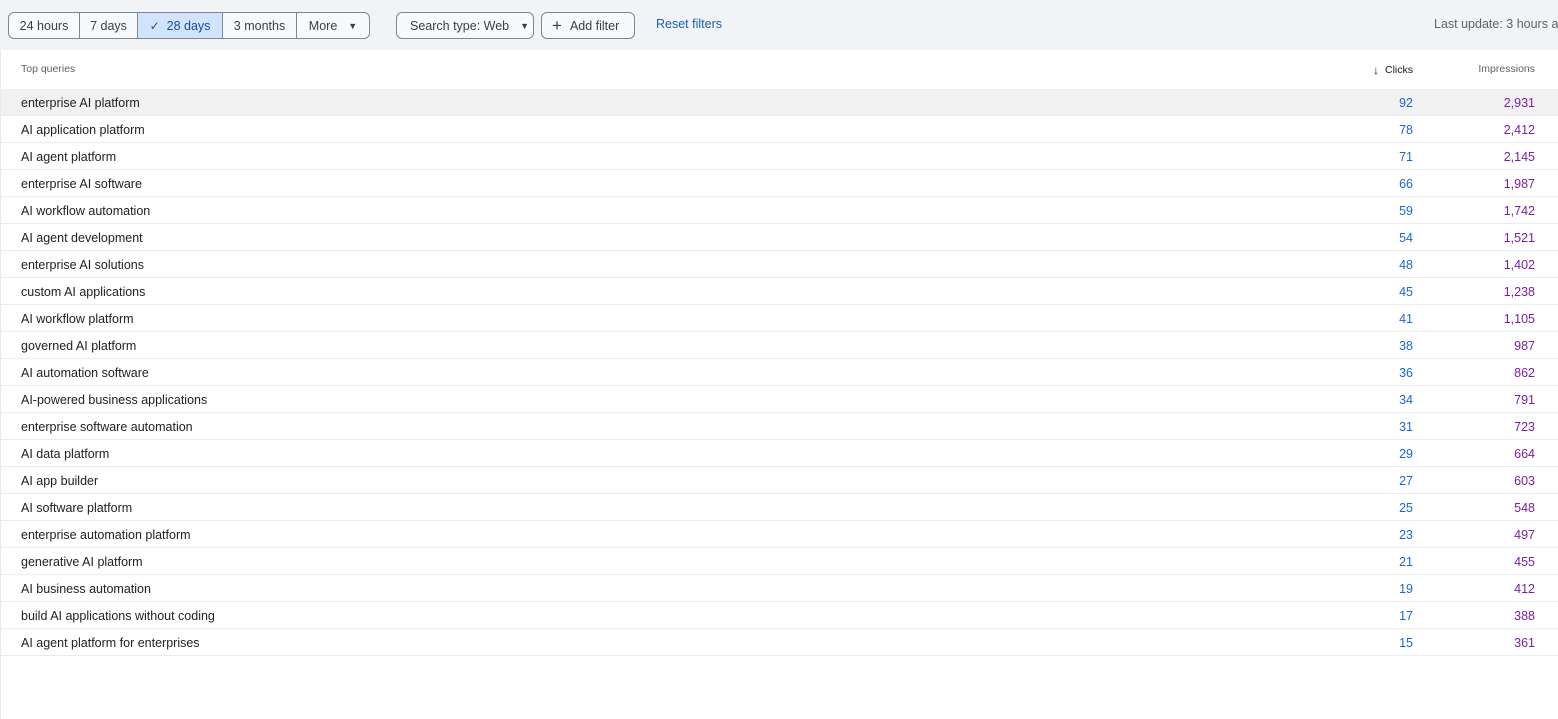 The width and height of the screenshot is (1558, 719). I want to click on query-cell: AI software platform, so click(77, 508).